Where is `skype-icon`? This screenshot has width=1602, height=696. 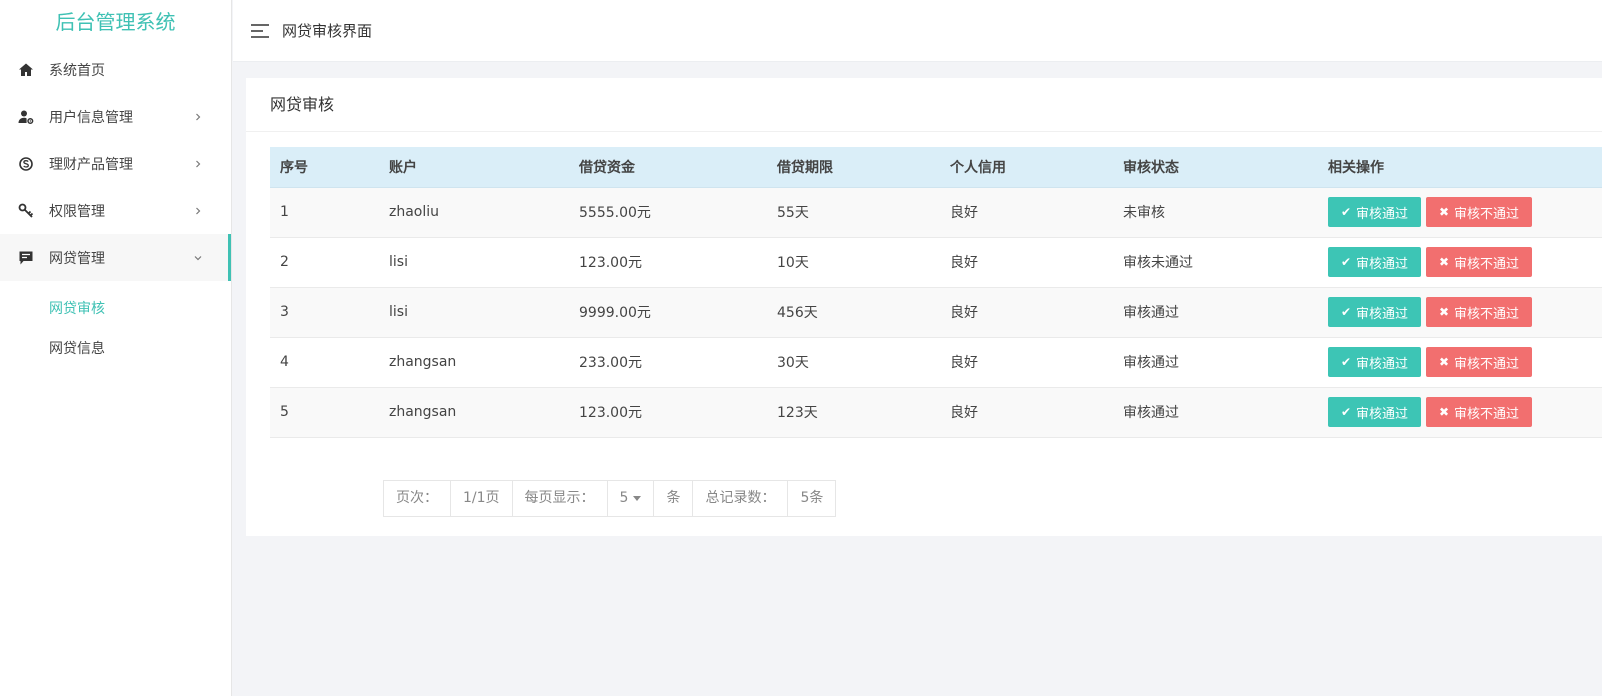
skype-icon is located at coordinates (26, 164).